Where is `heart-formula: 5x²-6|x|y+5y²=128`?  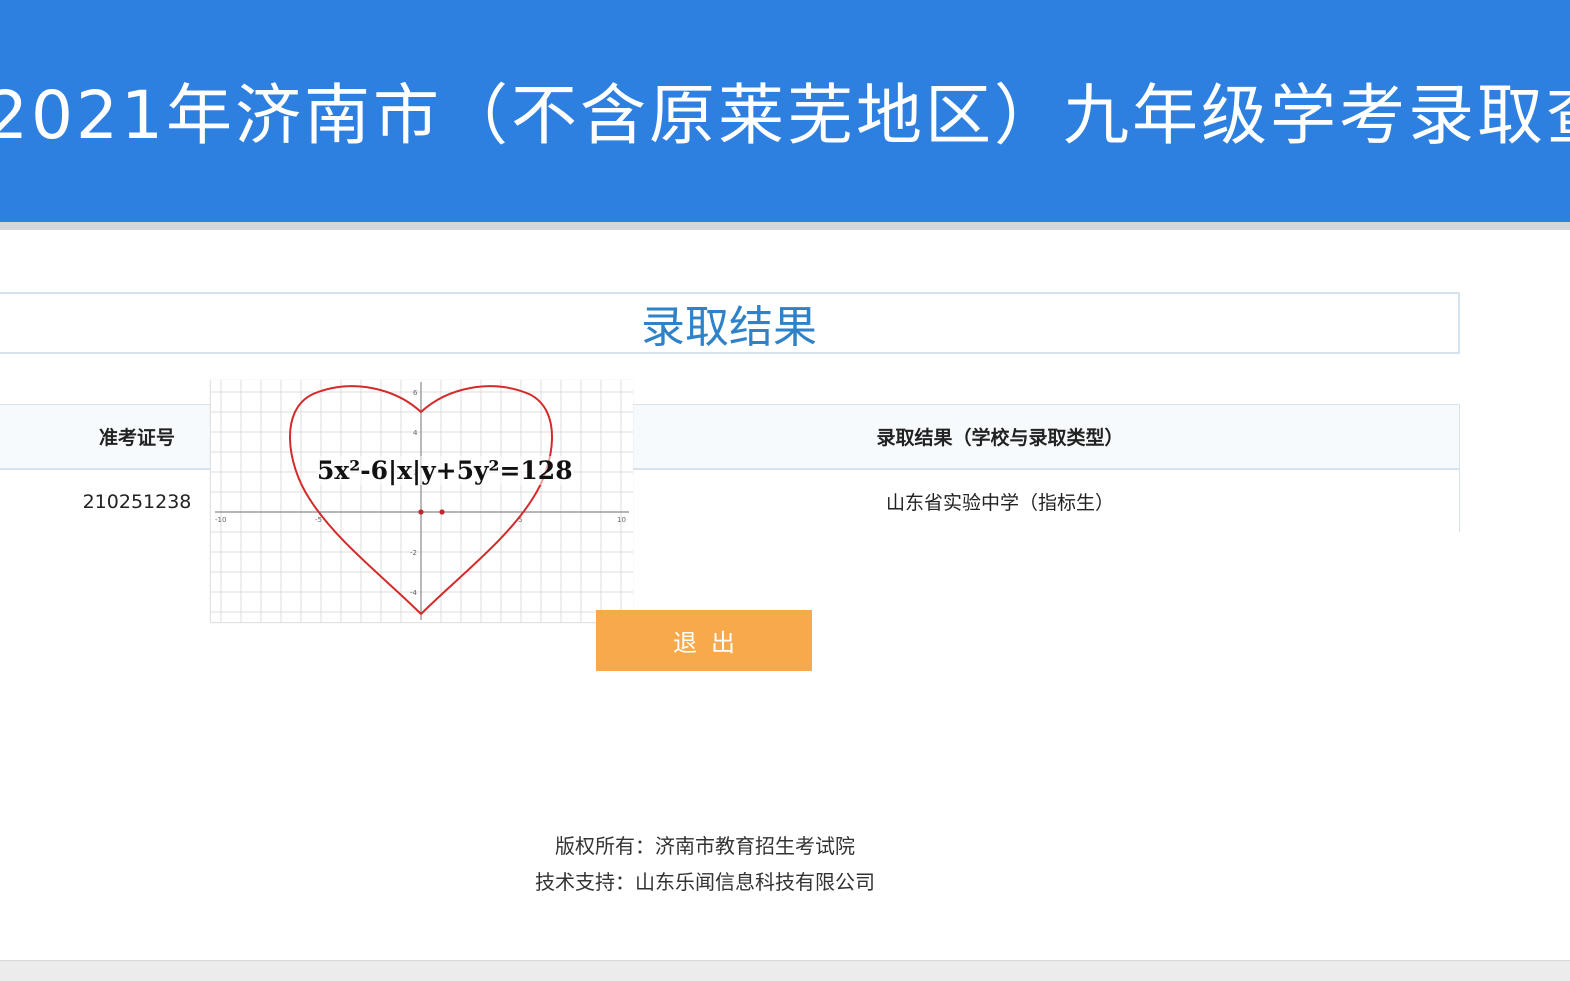 heart-formula: 5x²-6|x|y+5y²=128 is located at coordinates (445, 470).